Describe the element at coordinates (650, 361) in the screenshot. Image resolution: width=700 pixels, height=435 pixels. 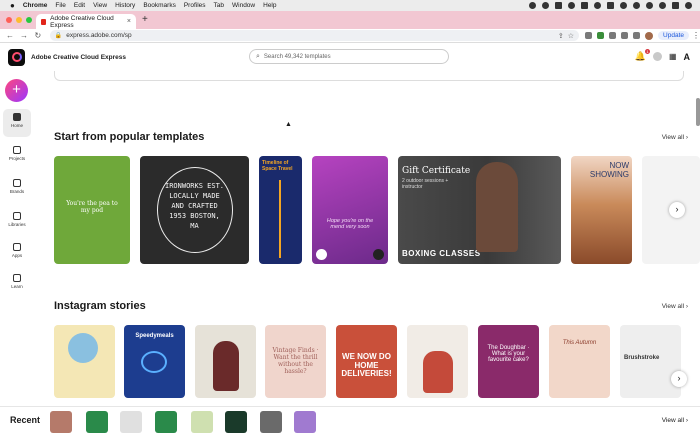
I see `story-card-brushstroke: Brushstroke` at that location.